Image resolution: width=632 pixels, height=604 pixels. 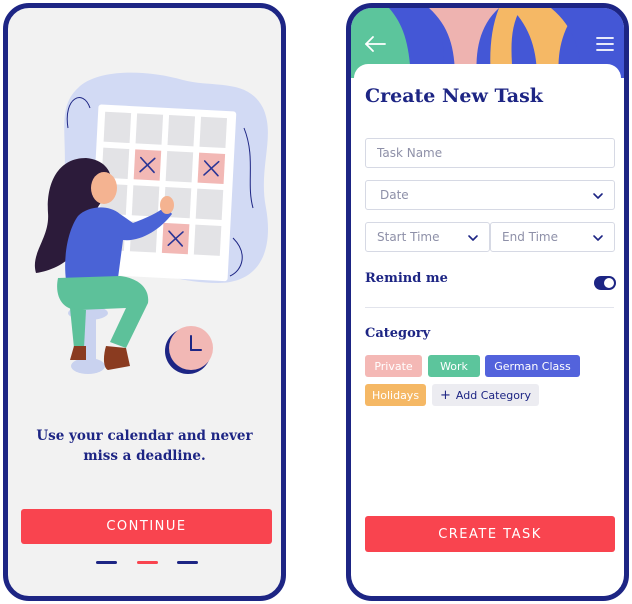 What do you see at coordinates (609, 283) in the screenshot?
I see `toggle-knob` at bounding box center [609, 283].